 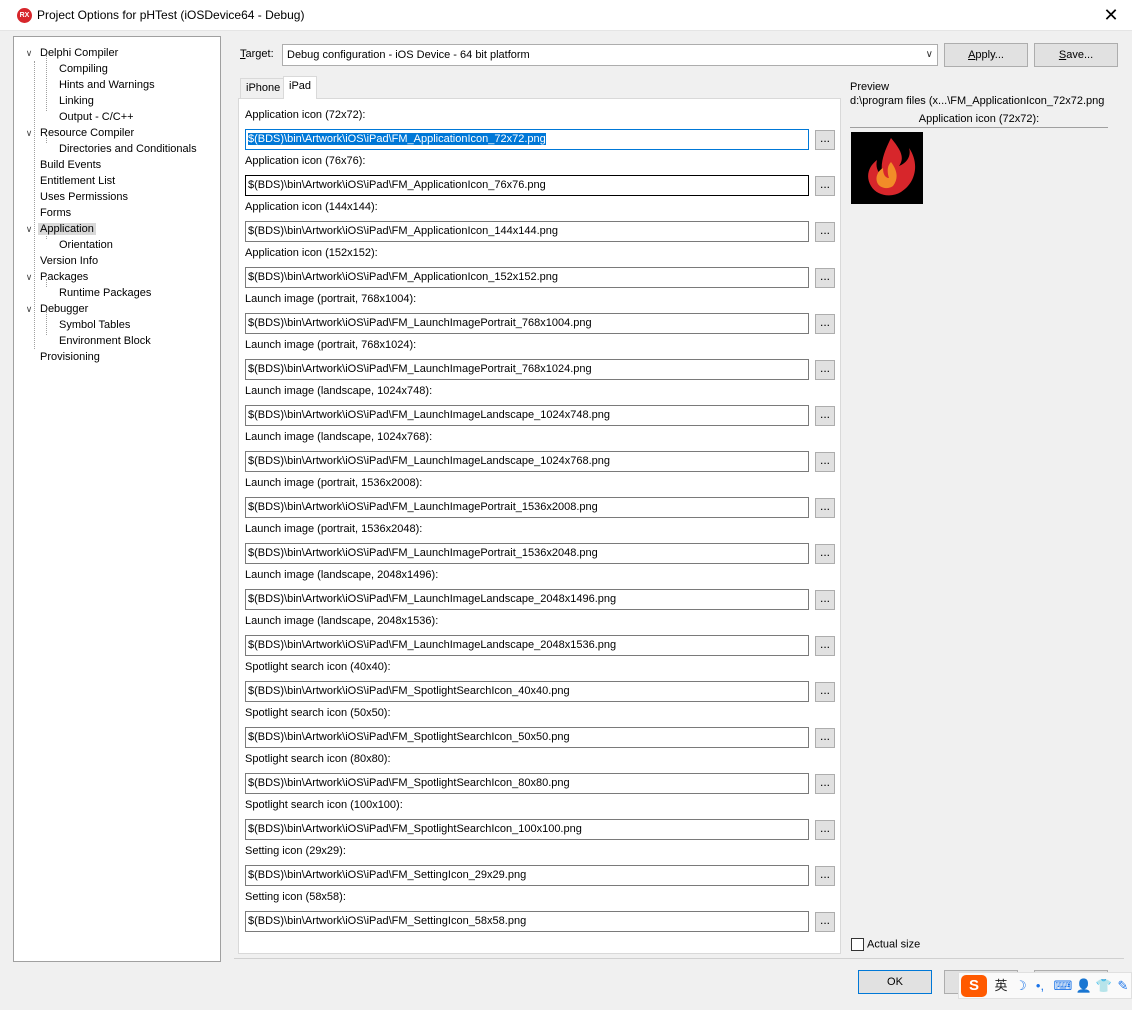 I want to click on tree-item-orientation: Orientation, so click(x=86, y=245).